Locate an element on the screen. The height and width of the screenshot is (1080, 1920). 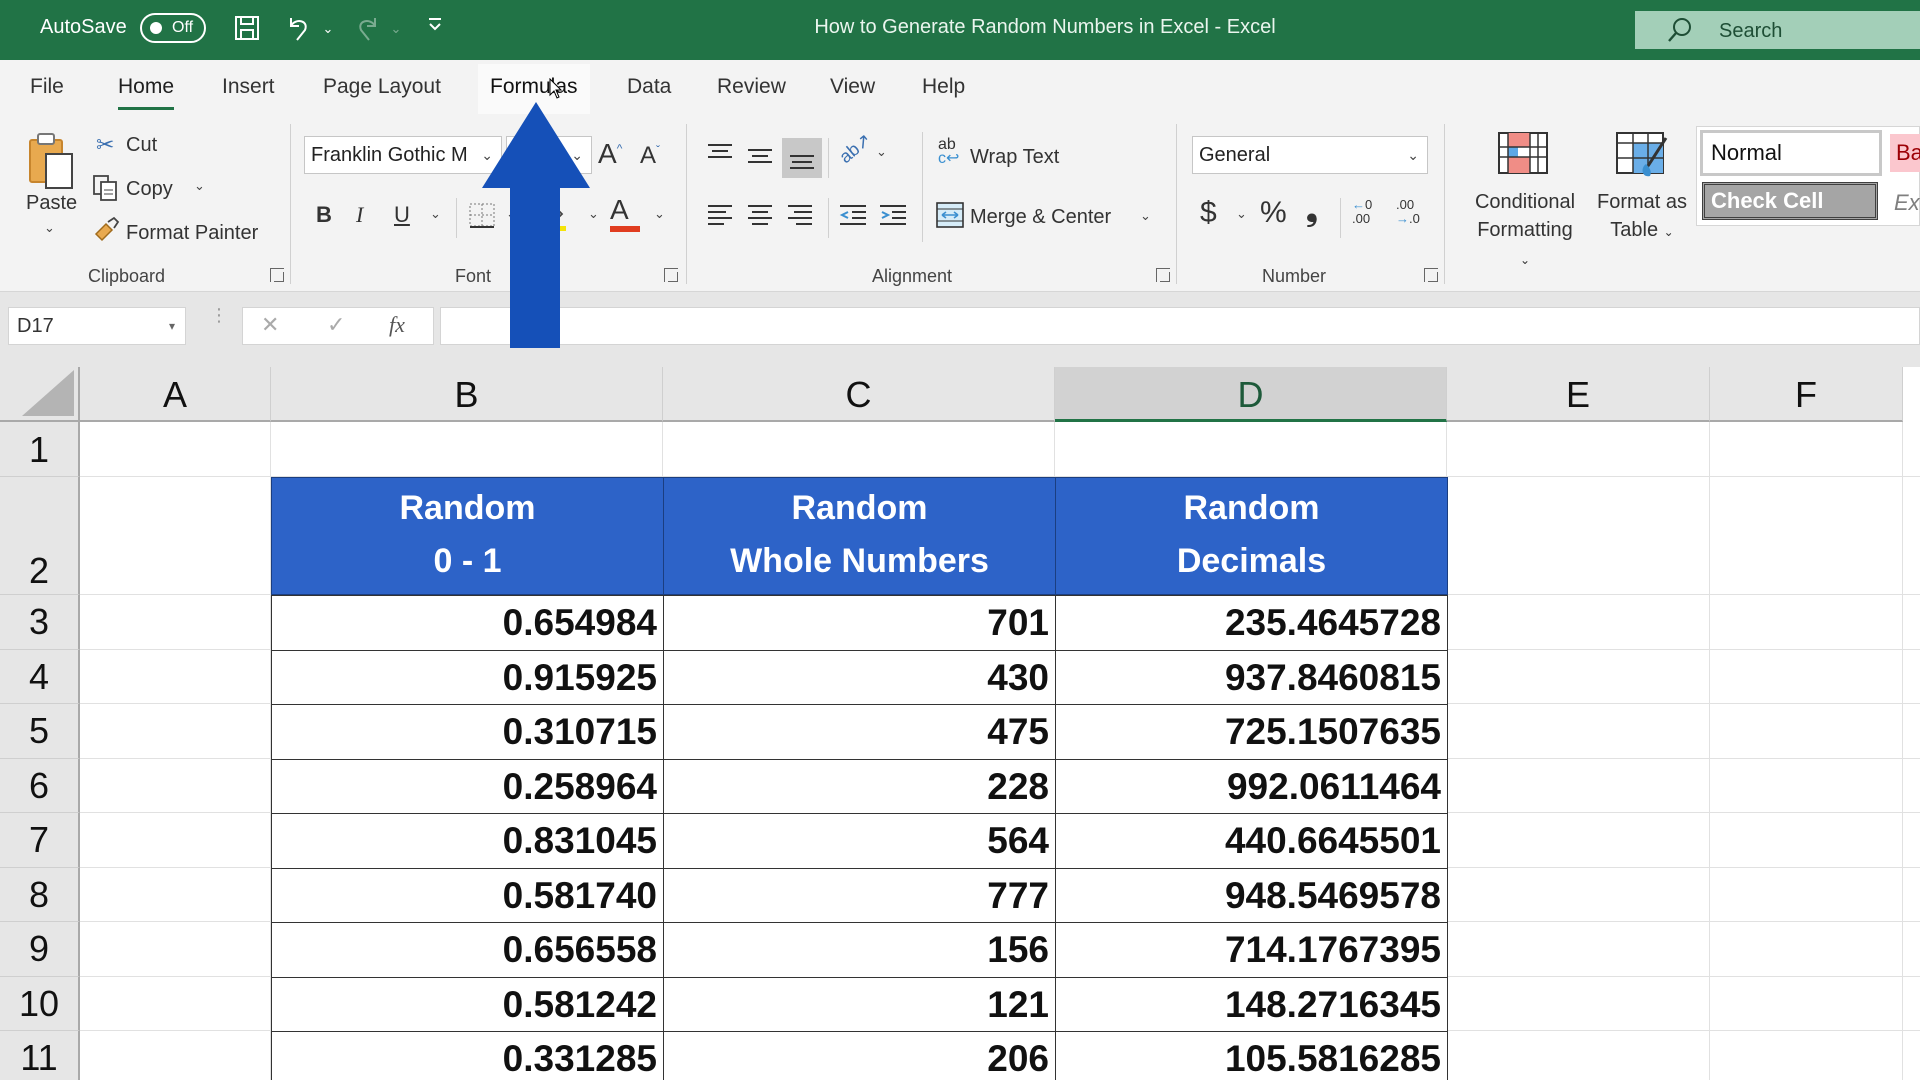
style-check-cell: Check Cell is located at coordinates (1790, 201).